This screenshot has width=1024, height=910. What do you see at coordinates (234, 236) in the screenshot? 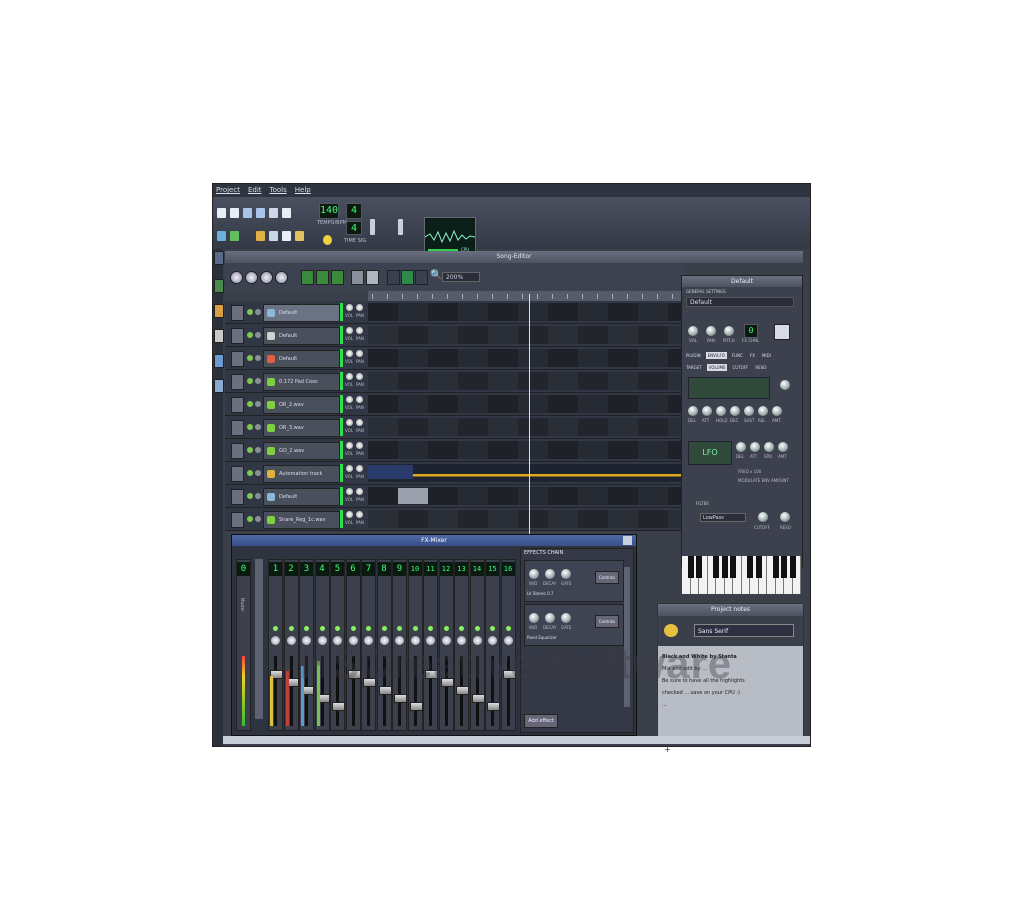
I see `song-editor-icon` at bounding box center [234, 236].